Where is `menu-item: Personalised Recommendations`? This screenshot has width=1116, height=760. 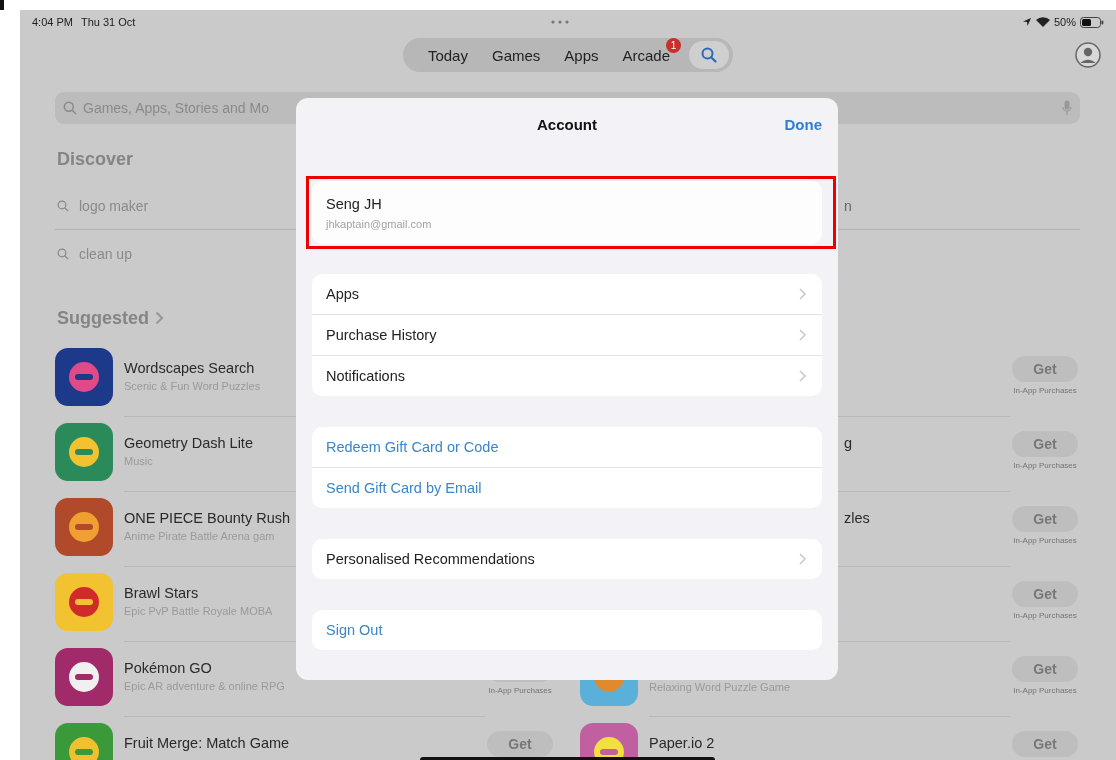 menu-item: Personalised Recommendations is located at coordinates (430, 559).